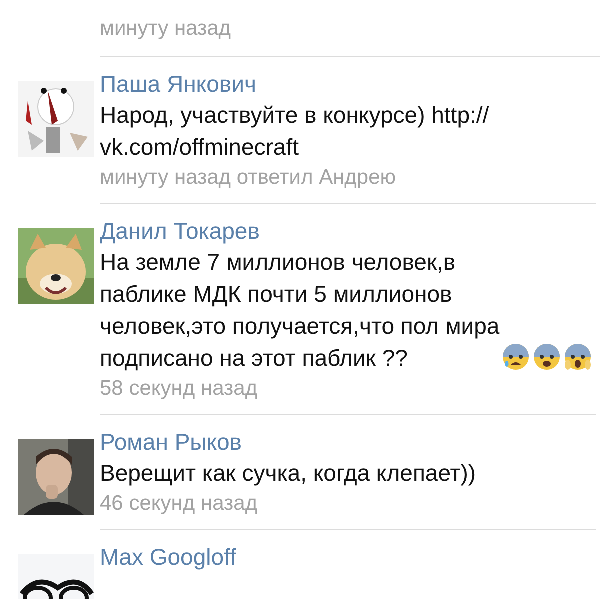 The width and height of the screenshot is (600, 599). Describe the element at coordinates (249, 178) in the screenshot. I see `comment-time: минуту назад ответил Андрею` at that location.